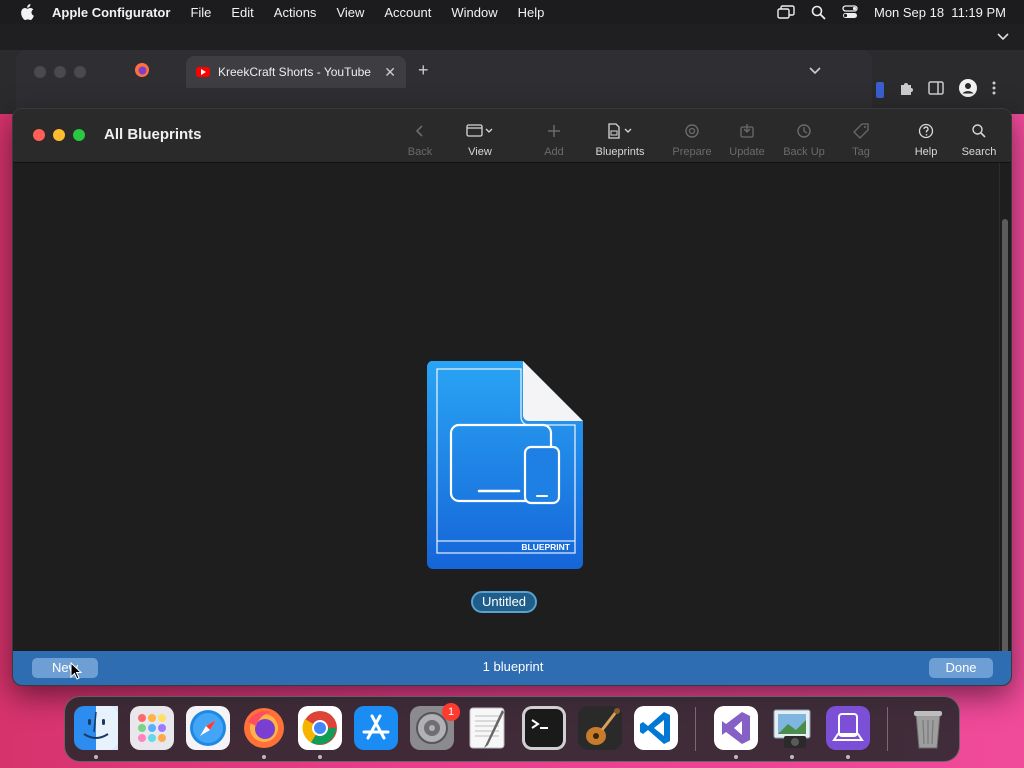  Describe the element at coordinates (554, 152) in the screenshot. I see `toolbar-add-label: Add` at that location.